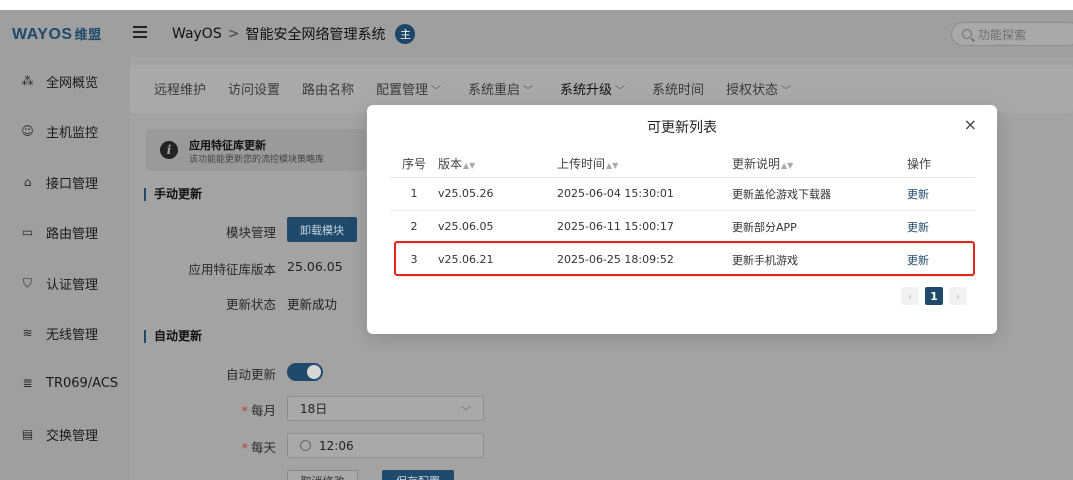 This screenshot has width=1073, height=480. Describe the element at coordinates (497, 260) in the screenshot. I see `row-version: v25.06.21` at that location.